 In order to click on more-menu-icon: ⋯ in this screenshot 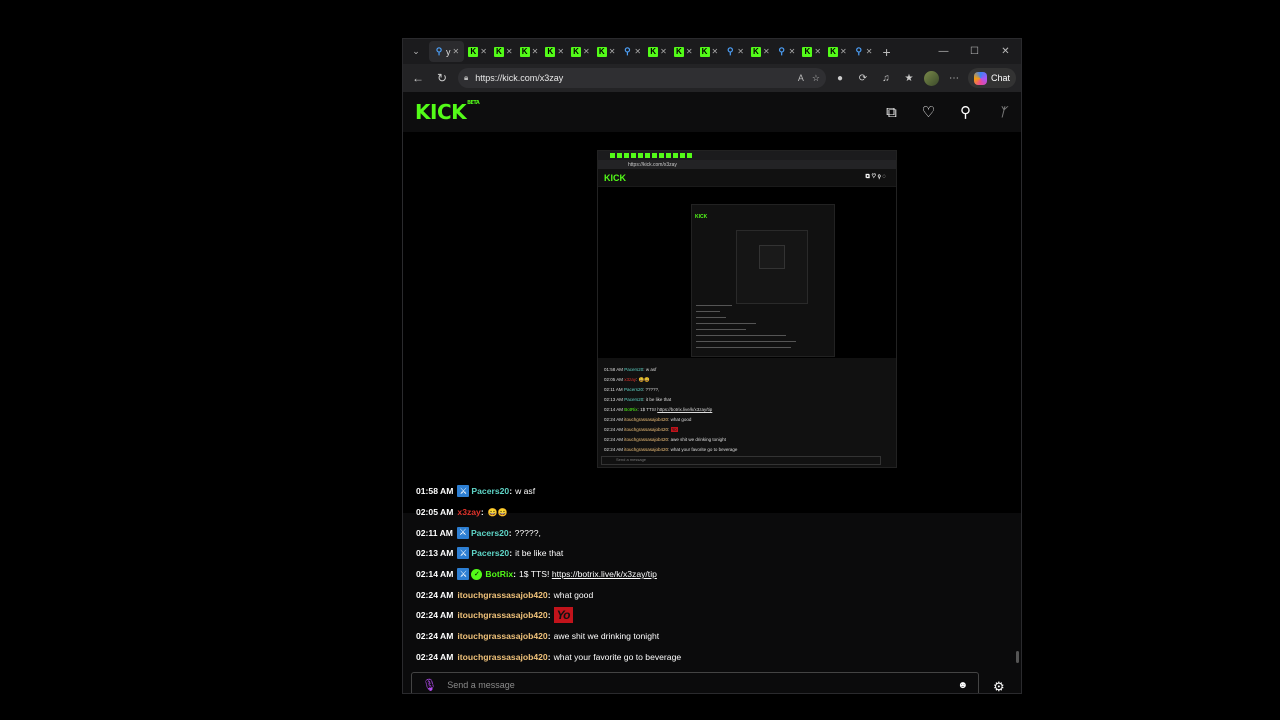, I will do `click(954, 78)`.